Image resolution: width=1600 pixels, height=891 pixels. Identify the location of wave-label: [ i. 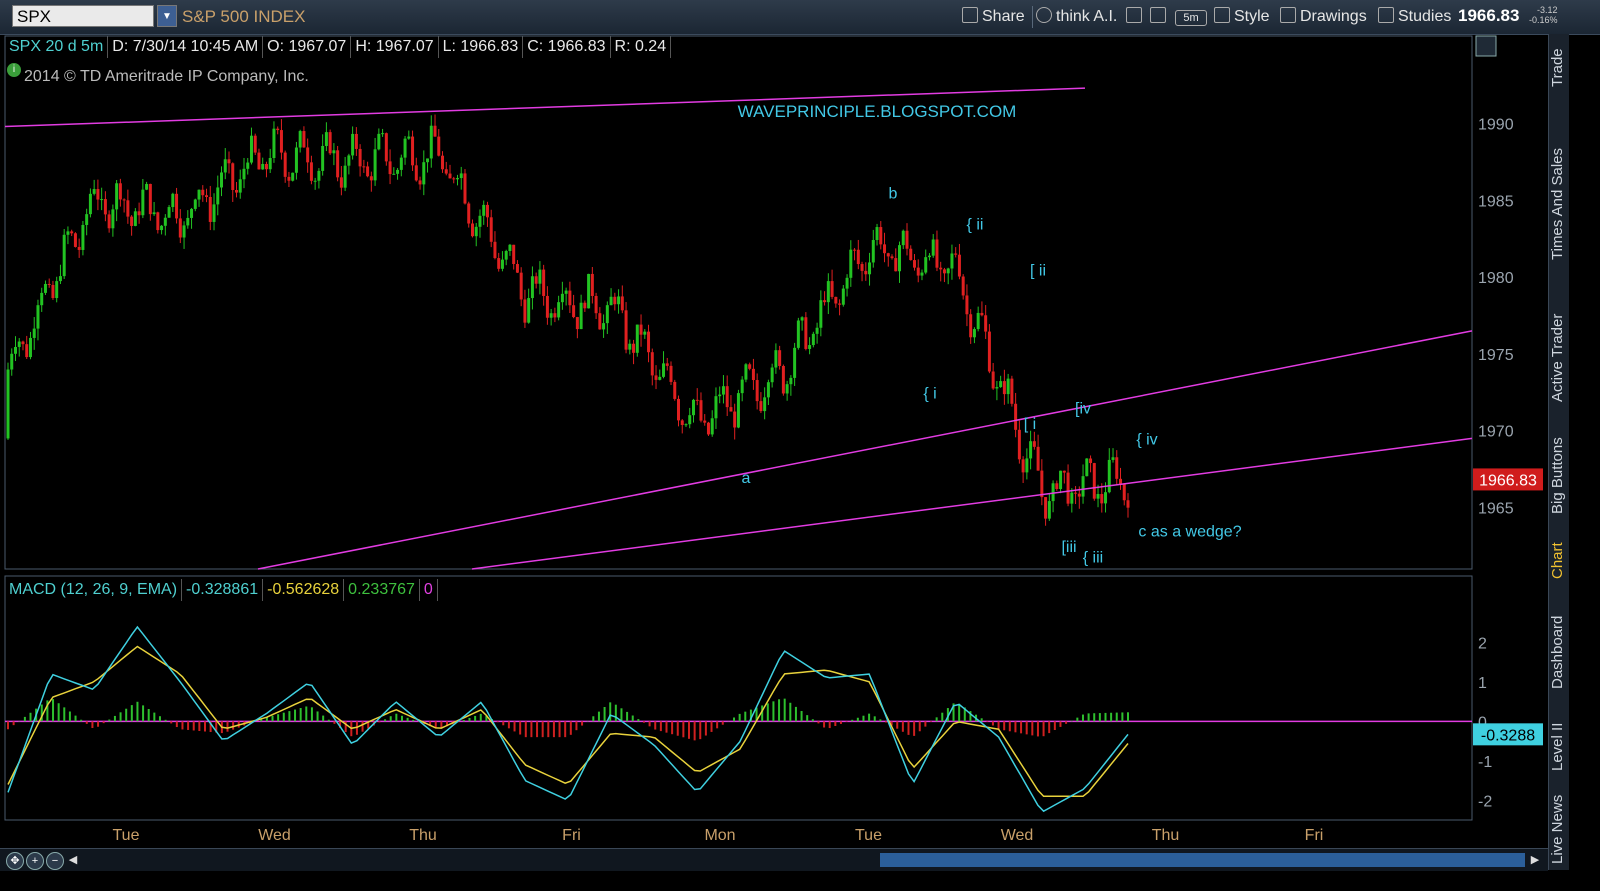
(1030, 424).